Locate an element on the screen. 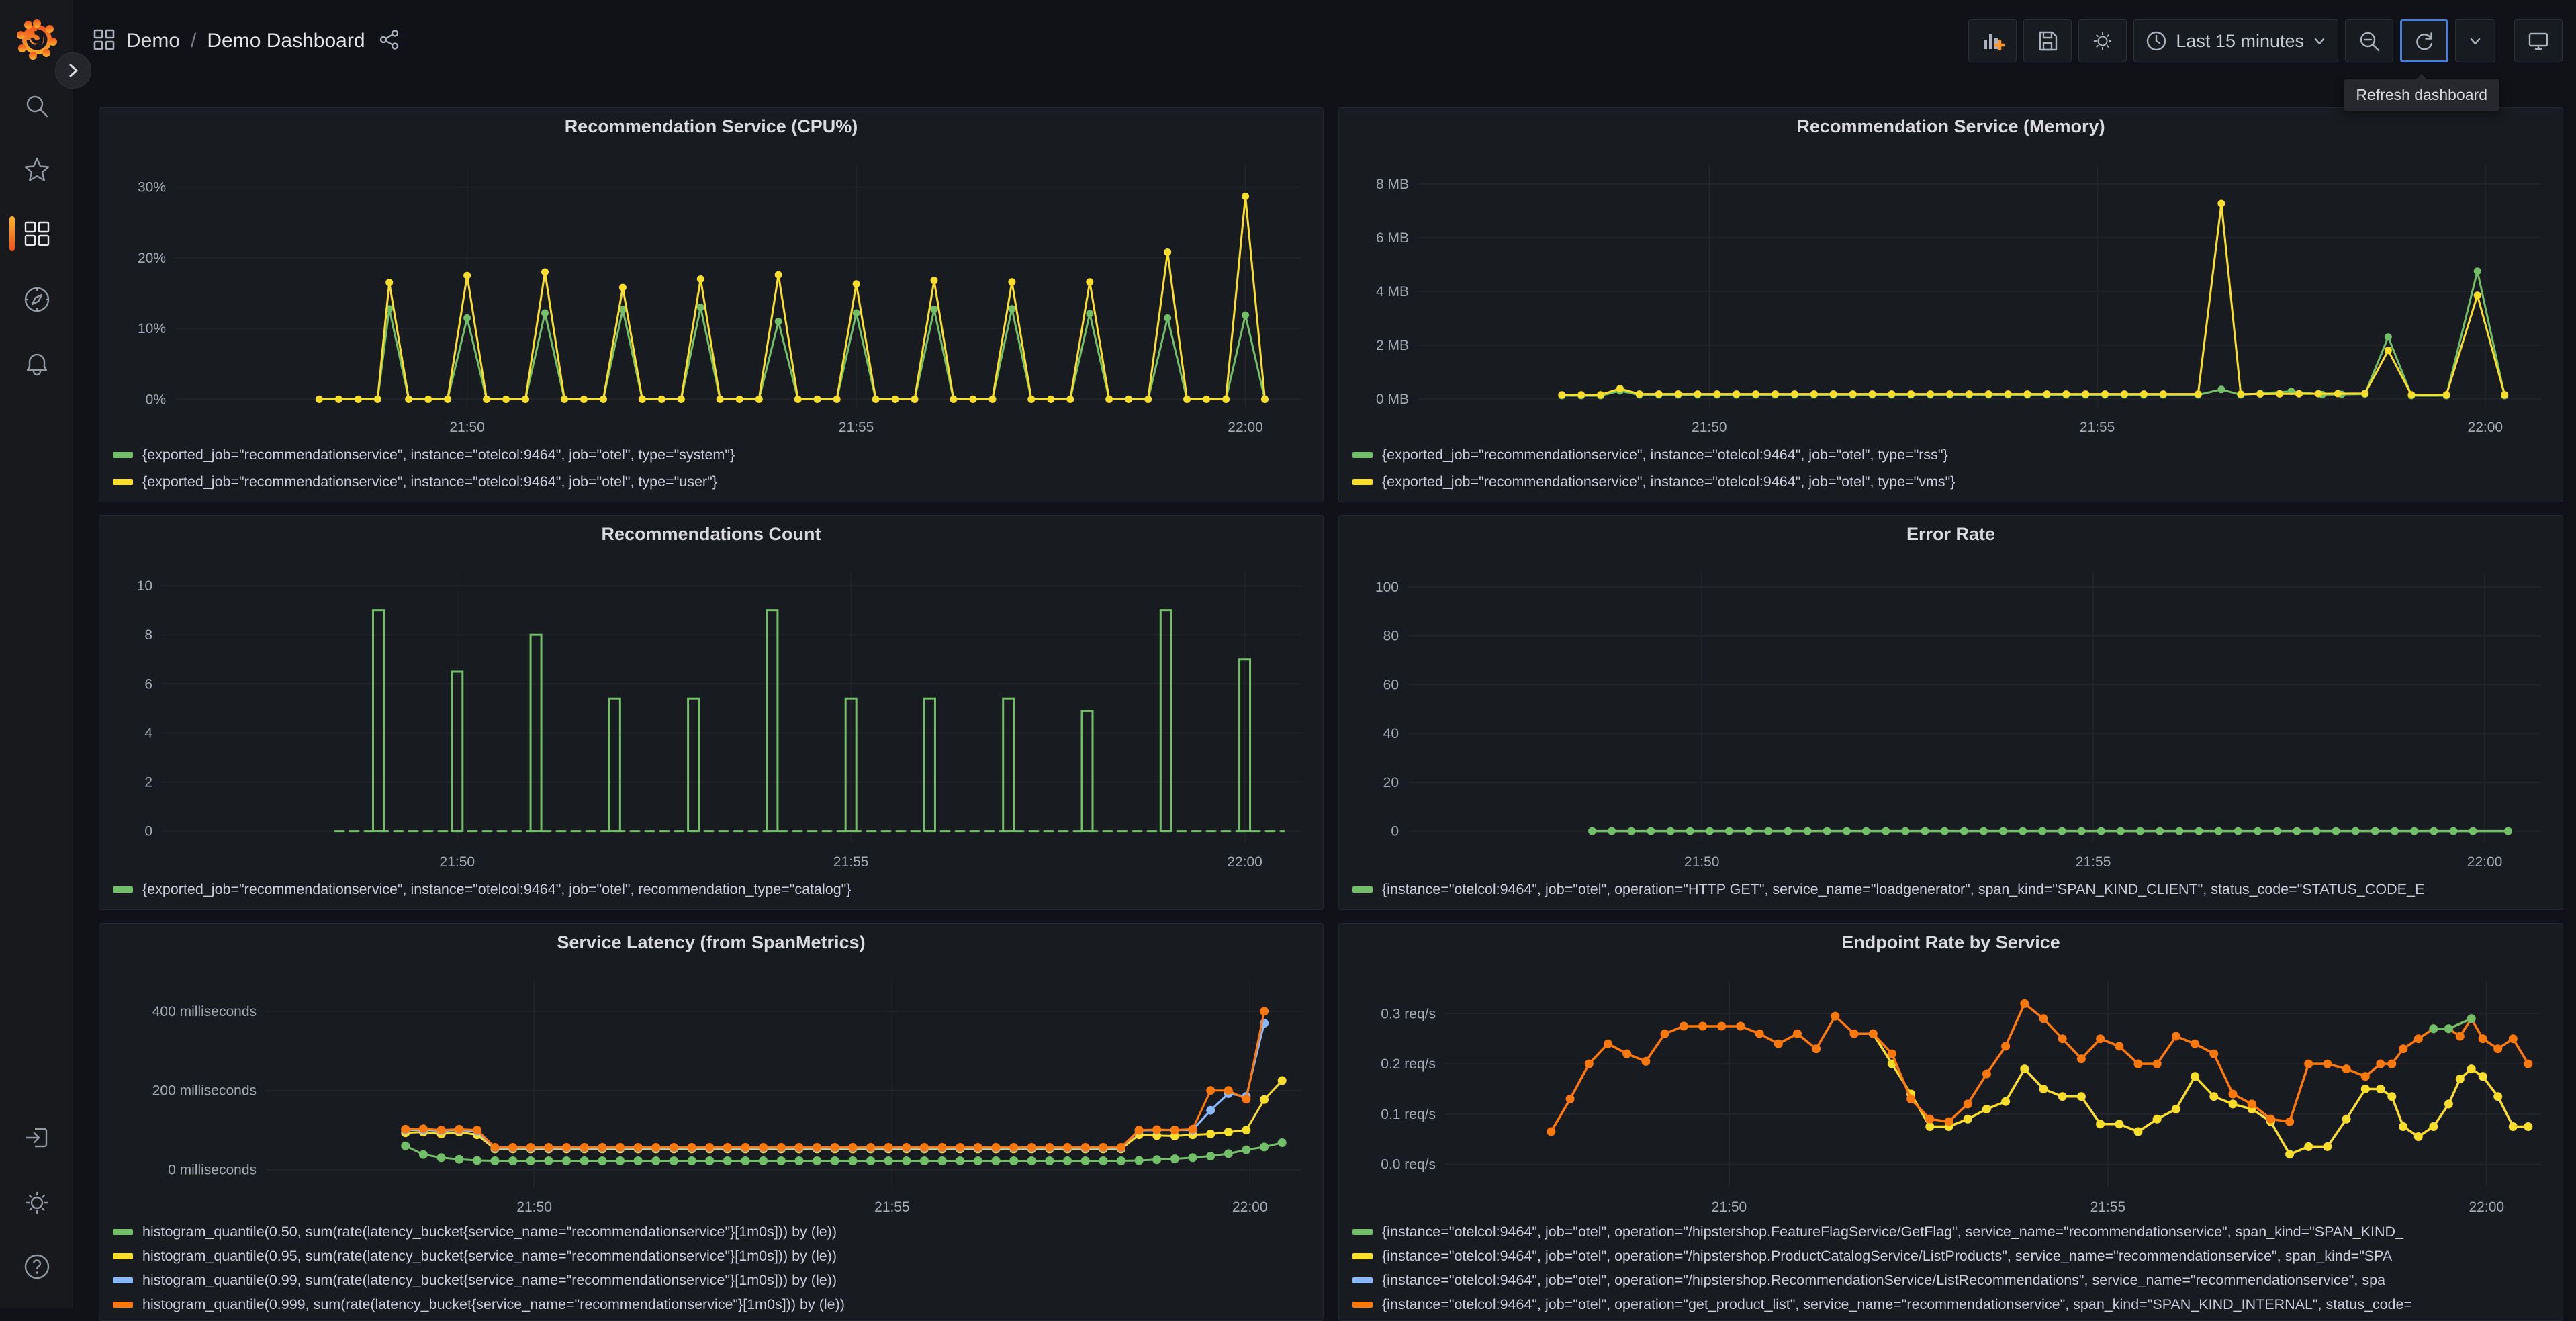 This screenshot has height=1321, width=2576. share-dashboard-icon is located at coordinates (389, 42).